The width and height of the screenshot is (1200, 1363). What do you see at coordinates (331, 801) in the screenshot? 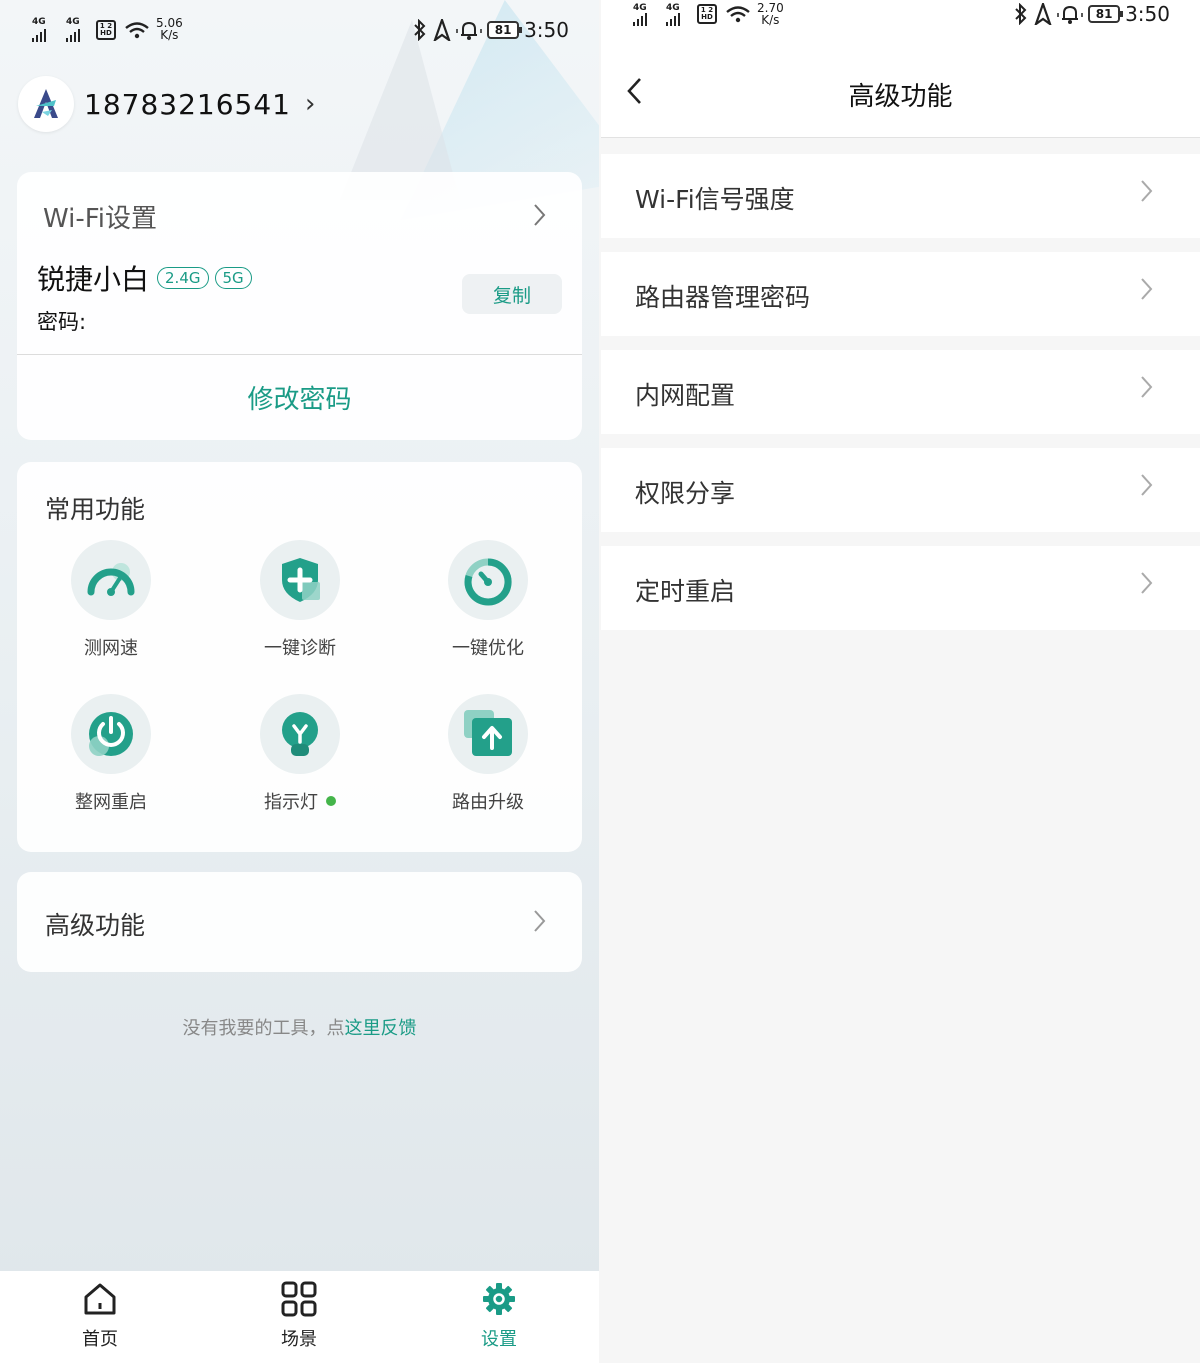
I see `status-dot` at bounding box center [331, 801].